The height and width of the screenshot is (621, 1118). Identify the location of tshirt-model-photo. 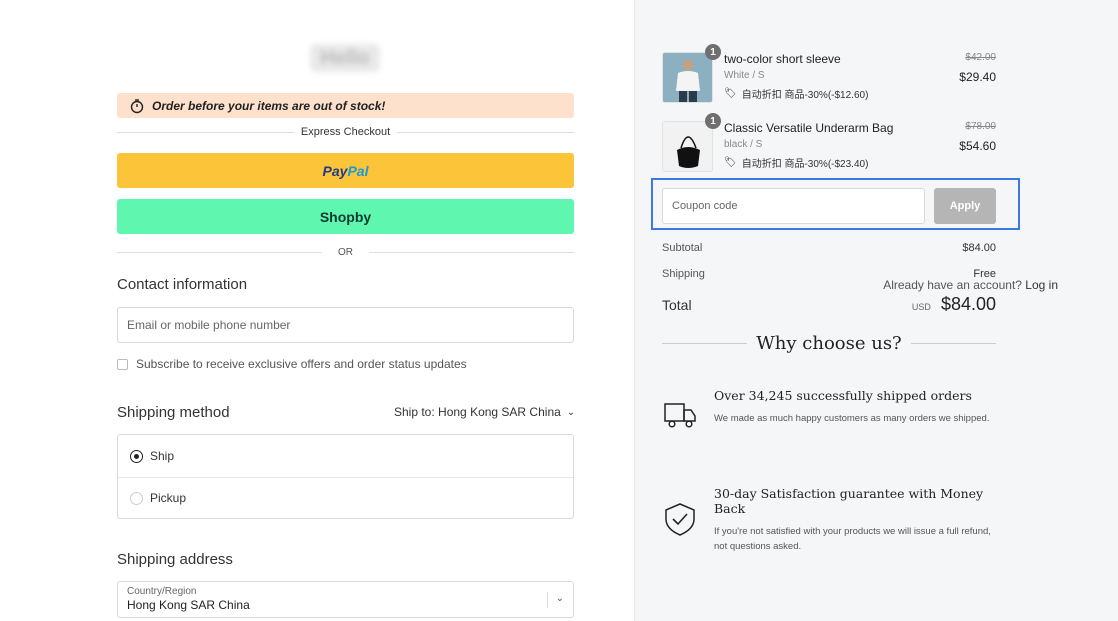
(687, 77).